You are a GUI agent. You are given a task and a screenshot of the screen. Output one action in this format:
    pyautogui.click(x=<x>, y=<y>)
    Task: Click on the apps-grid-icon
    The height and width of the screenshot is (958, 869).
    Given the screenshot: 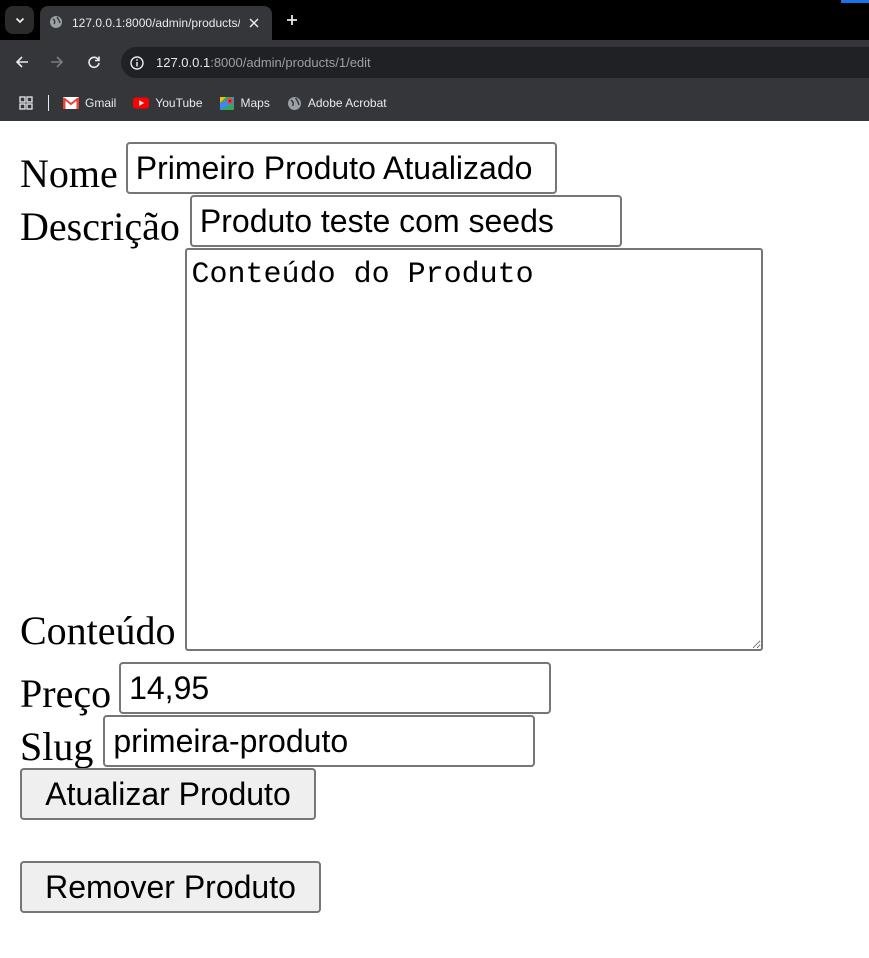 What is the action you would take?
    pyautogui.click(x=26, y=103)
    